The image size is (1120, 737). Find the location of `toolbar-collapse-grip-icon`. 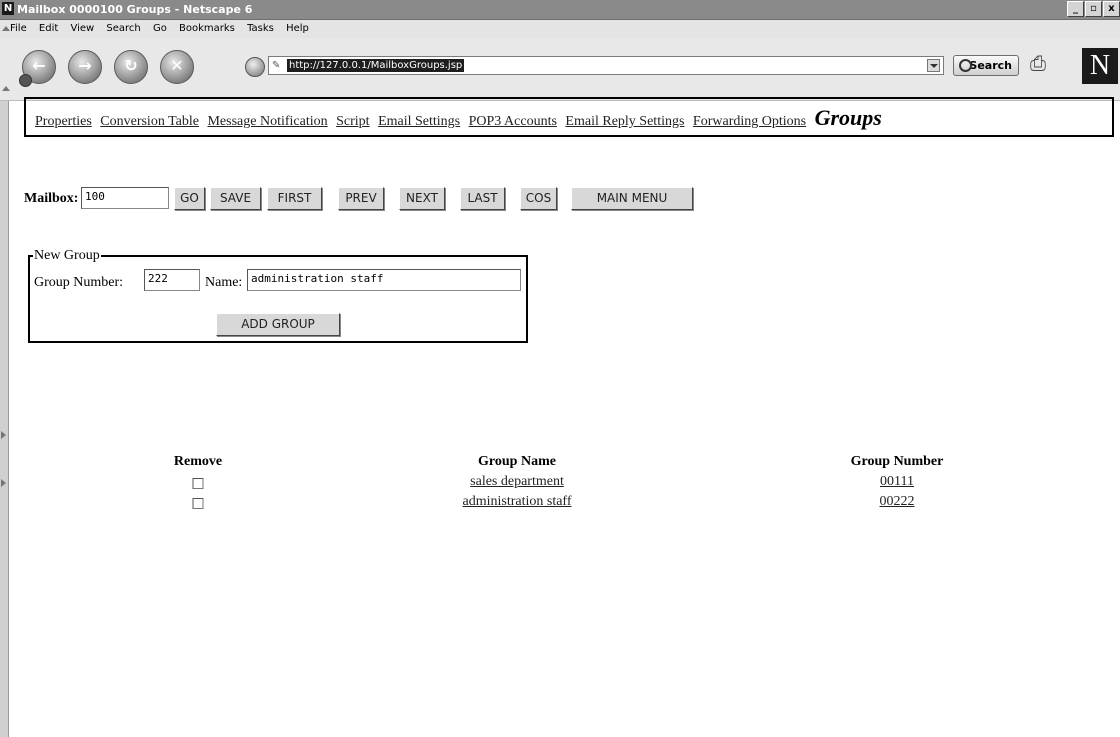

toolbar-collapse-grip-icon is located at coordinates (6, 88).